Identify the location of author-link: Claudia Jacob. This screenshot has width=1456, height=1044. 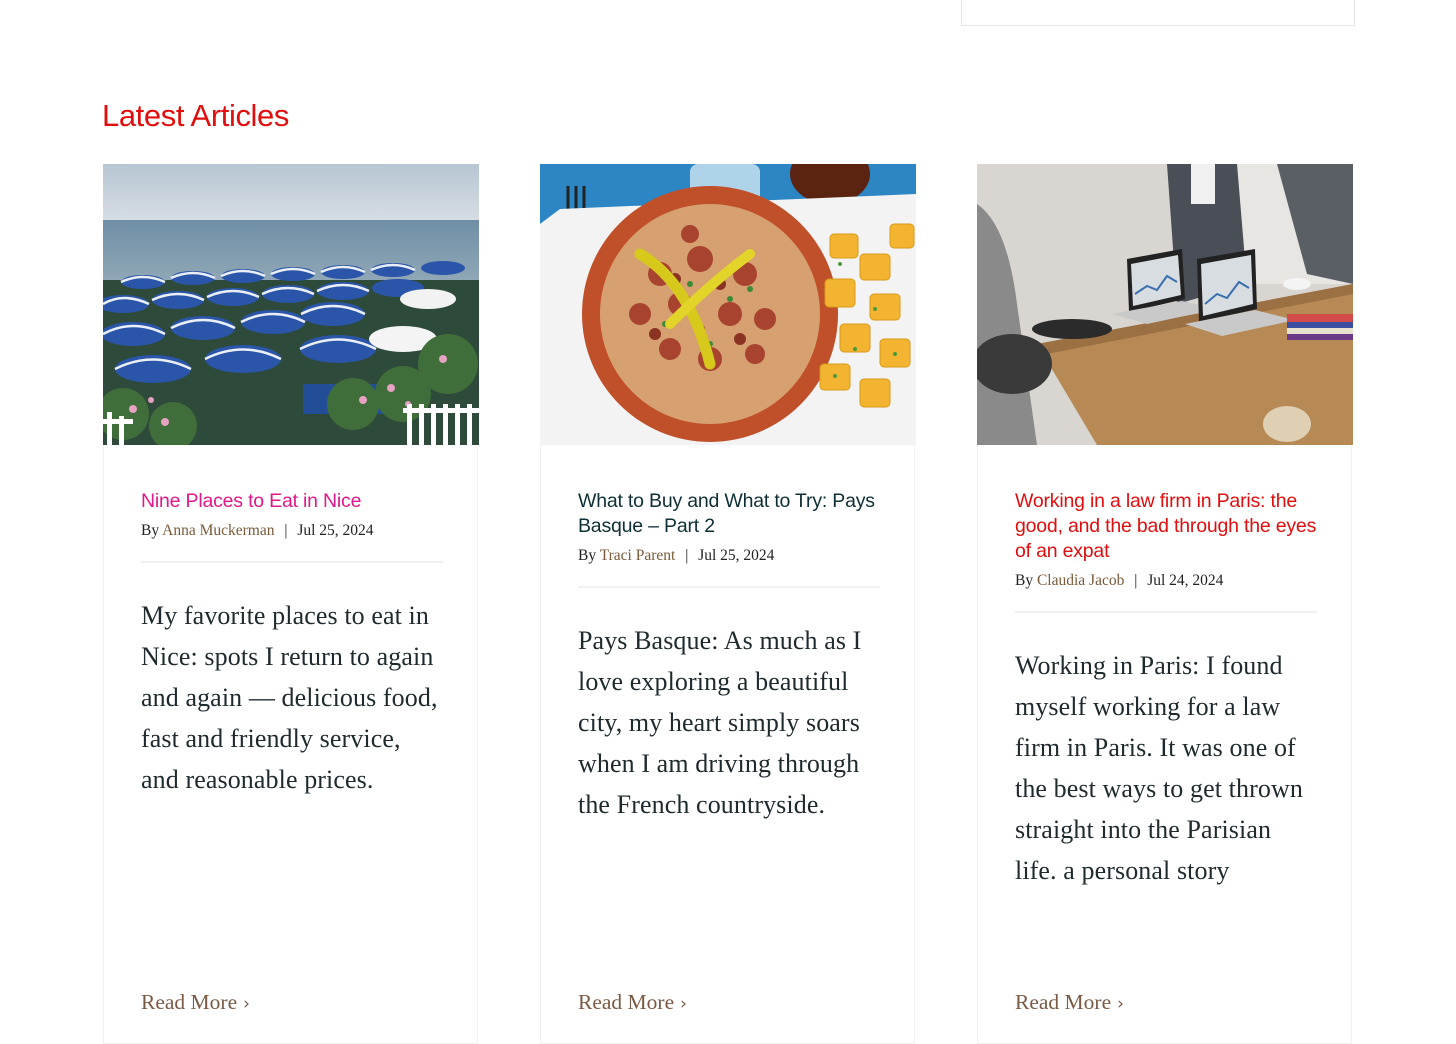
(1080, 580).